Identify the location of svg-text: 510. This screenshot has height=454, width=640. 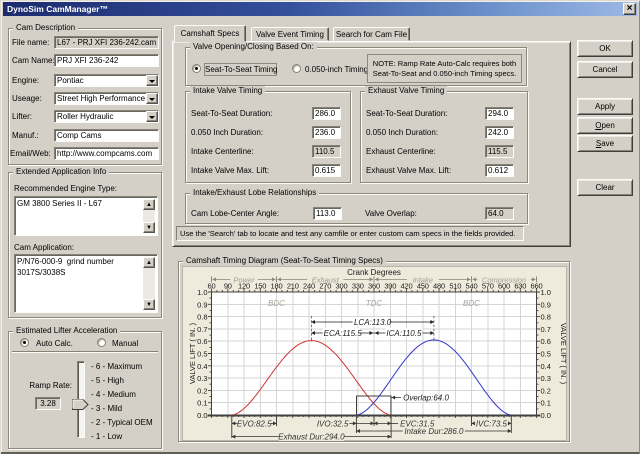
(455, 286).